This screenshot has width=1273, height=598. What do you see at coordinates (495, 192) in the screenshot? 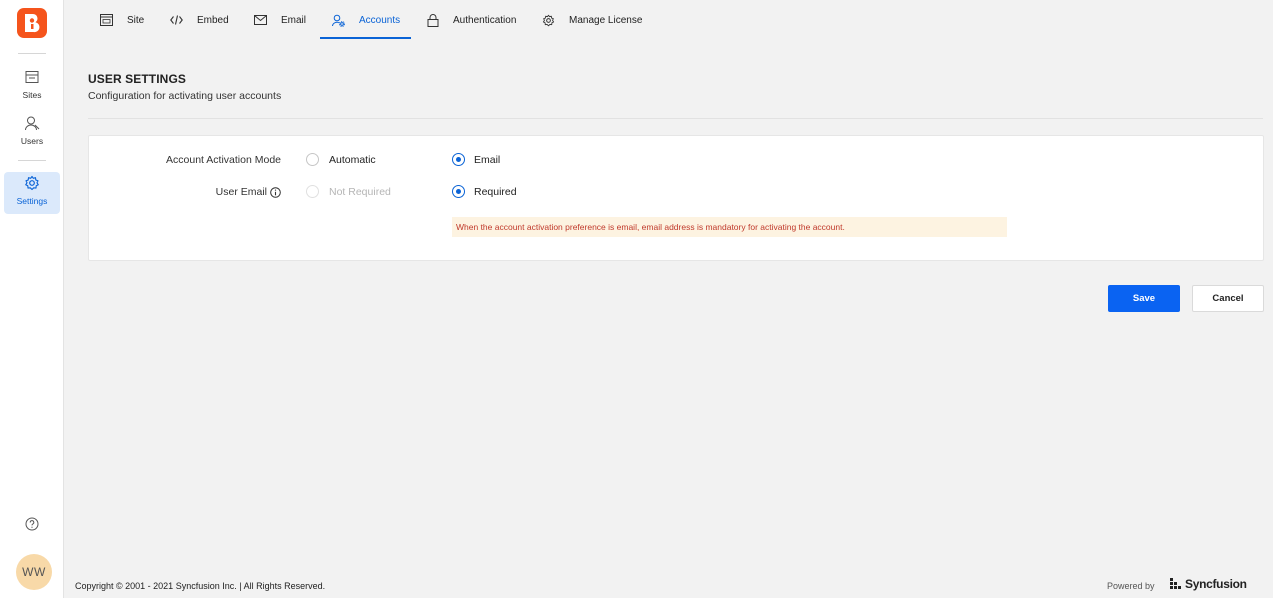
I see `radio-required-label: Required` at bounding box center [495, 192].